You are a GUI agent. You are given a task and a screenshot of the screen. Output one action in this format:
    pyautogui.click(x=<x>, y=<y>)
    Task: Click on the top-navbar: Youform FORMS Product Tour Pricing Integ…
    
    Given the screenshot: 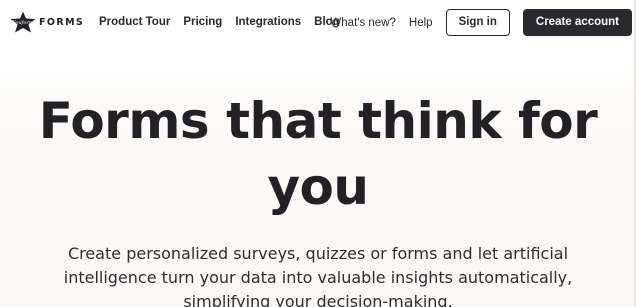 What is the action you would take?
    pyautogui.click(x=318, y=22)
    